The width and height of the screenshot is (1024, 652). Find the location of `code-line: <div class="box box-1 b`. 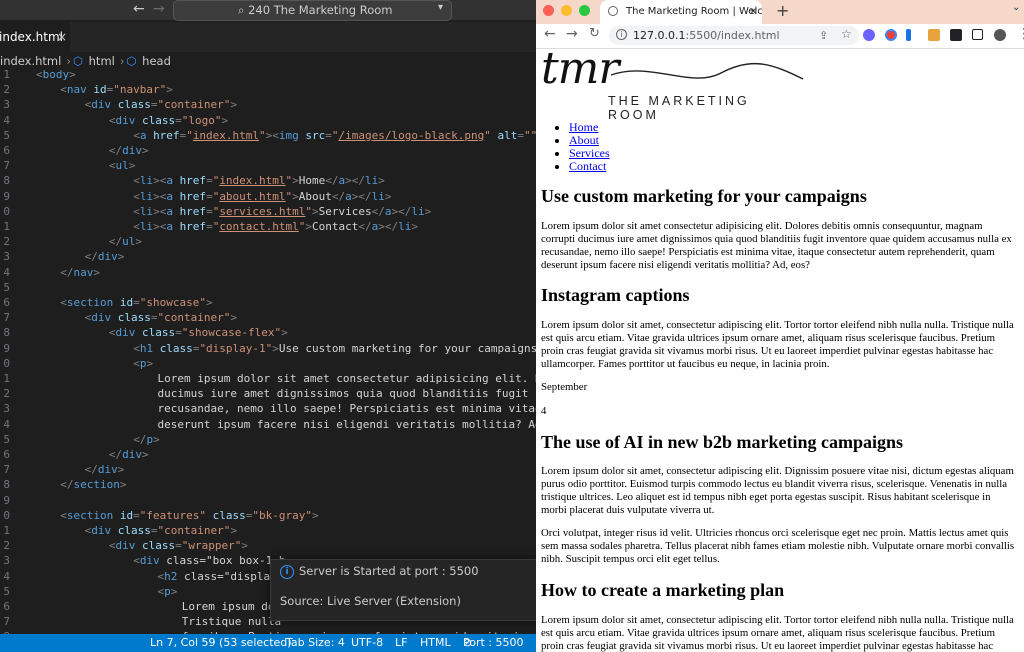

code-line: <div class="box box-1 b is located at coordinates (209, 560).